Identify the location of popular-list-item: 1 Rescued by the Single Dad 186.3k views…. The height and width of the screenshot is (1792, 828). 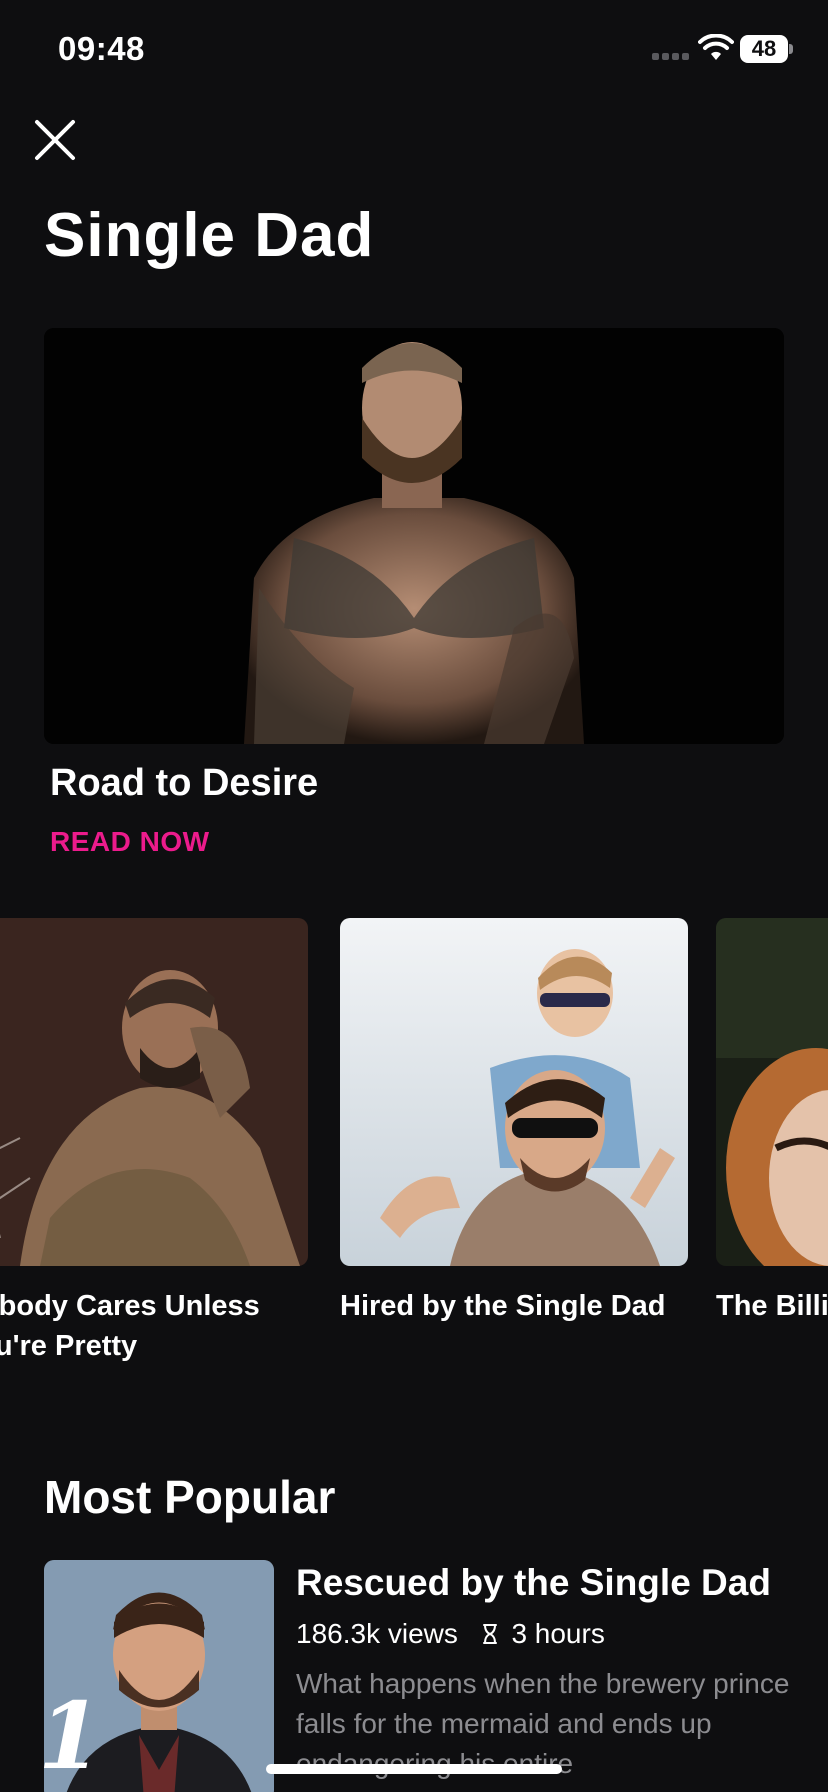
(421, 1676).